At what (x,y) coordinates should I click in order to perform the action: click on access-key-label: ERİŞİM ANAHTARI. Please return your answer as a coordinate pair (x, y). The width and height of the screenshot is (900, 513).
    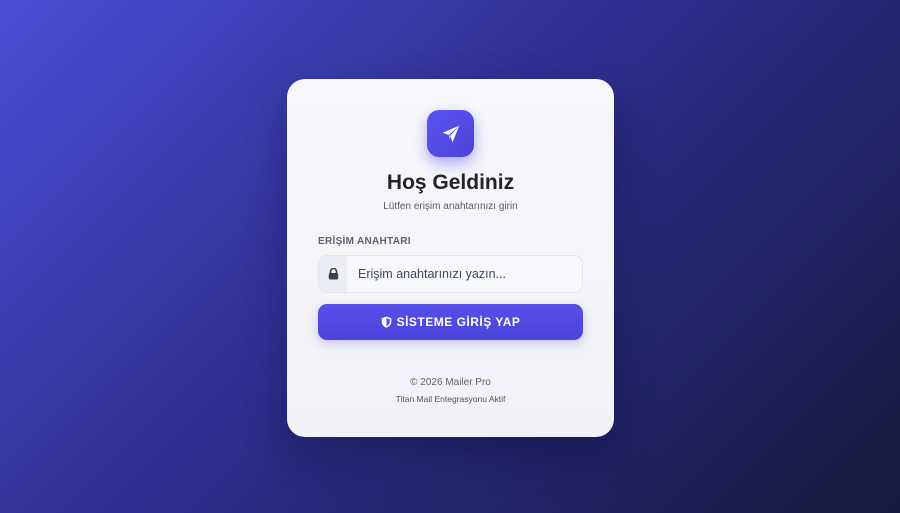
    Looking at the image, I should click on (364, 241).